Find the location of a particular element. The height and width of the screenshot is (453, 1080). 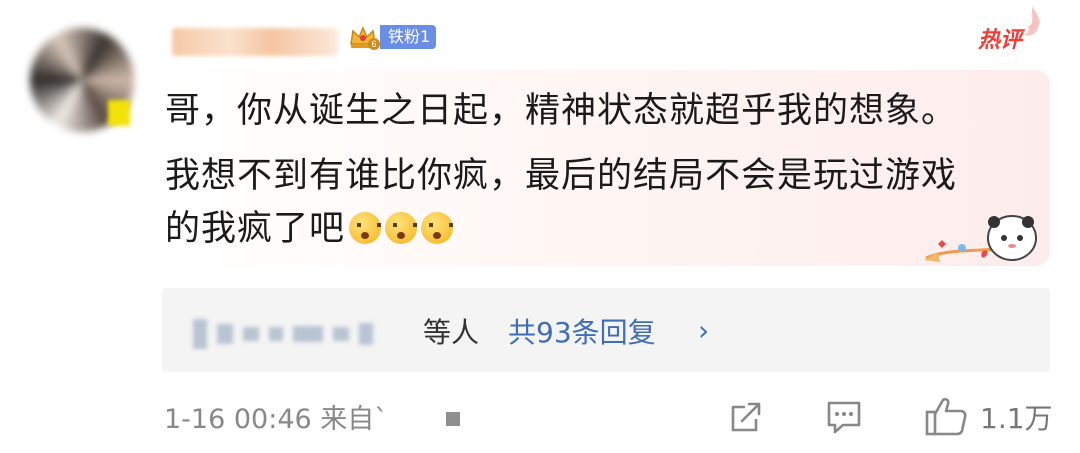

comment-text-line-3: 的我疯了吧 is located at coordinates (309, 225).